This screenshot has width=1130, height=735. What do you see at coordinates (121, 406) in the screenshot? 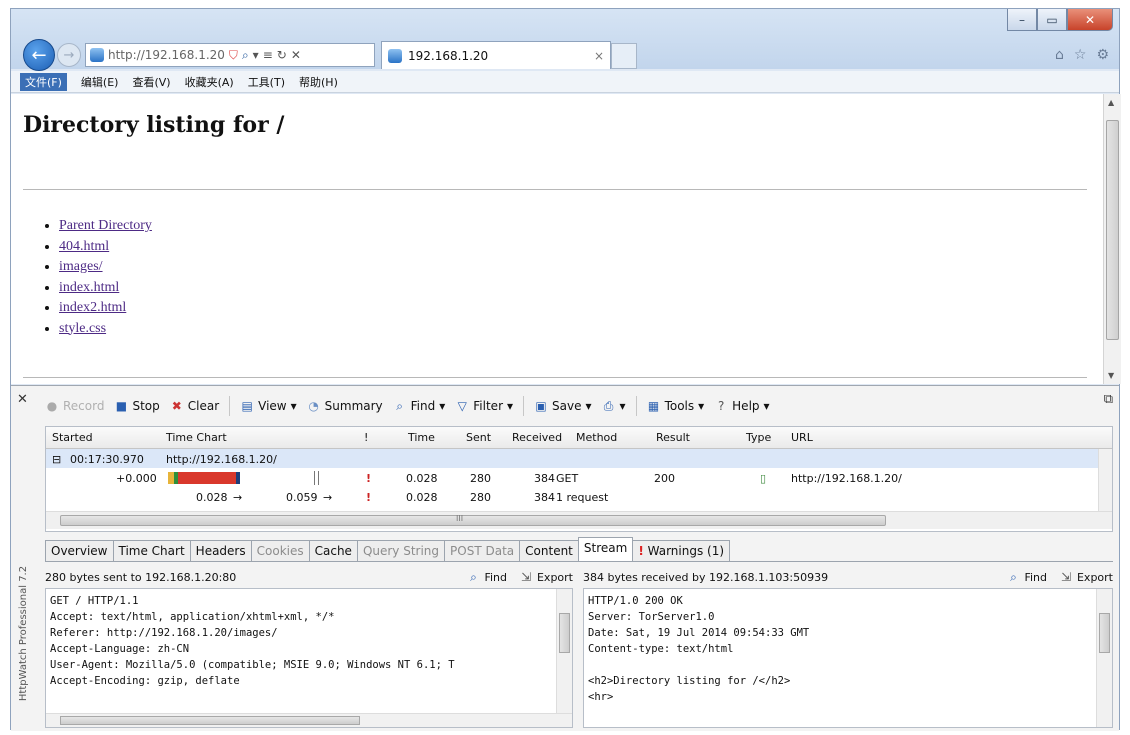
I see `stop-square-icon: ■` at bounding box center [121, 406].